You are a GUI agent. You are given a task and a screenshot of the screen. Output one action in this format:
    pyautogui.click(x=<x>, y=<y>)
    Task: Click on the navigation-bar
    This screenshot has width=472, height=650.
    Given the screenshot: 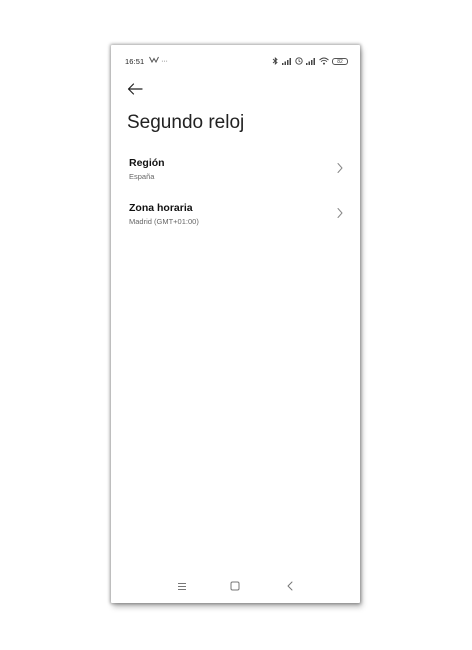 What is the action you would take?
    pyautogui.click(x=235, y=586)
    